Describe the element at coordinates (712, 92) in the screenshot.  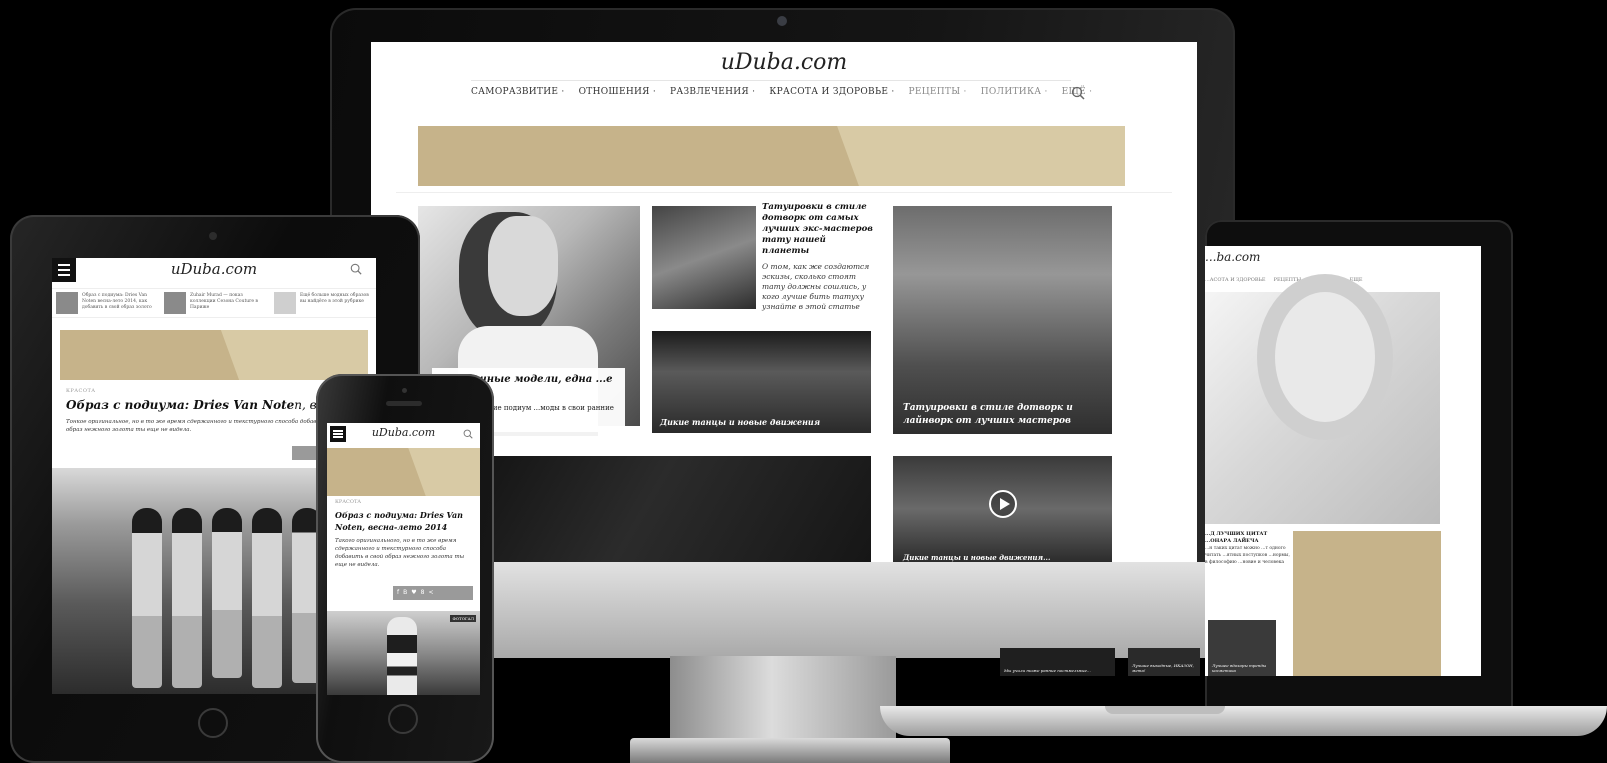
I see `nav-item-entertainment: РАЗВЛЕЧЕНИЯ ·` at that location.